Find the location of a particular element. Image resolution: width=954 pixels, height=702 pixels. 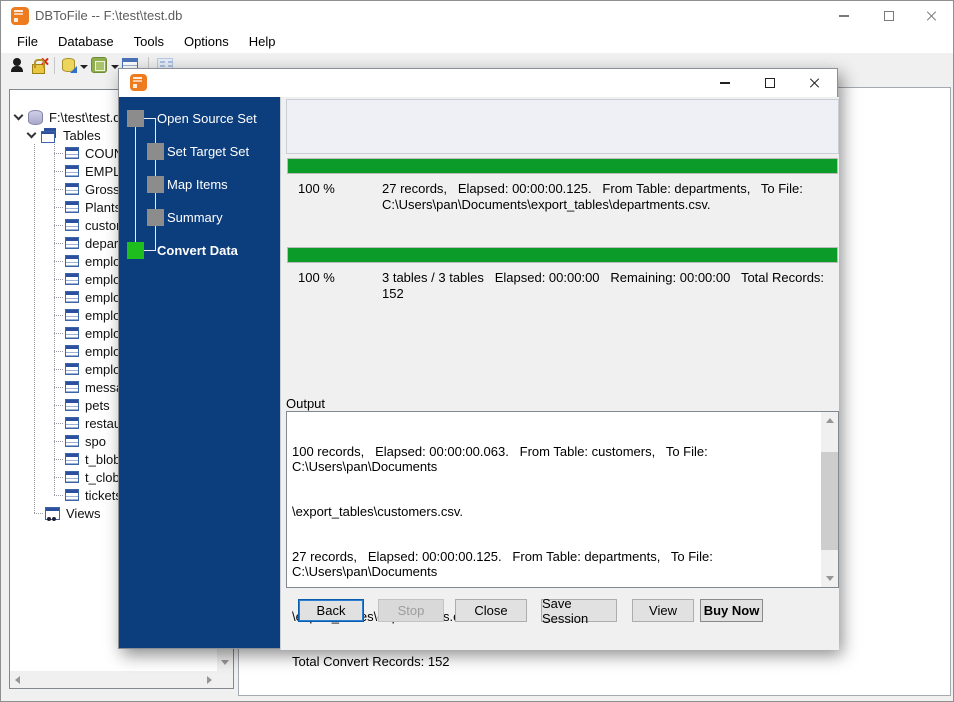

disconnect-lock-icon is located at coordinates (39, 65).